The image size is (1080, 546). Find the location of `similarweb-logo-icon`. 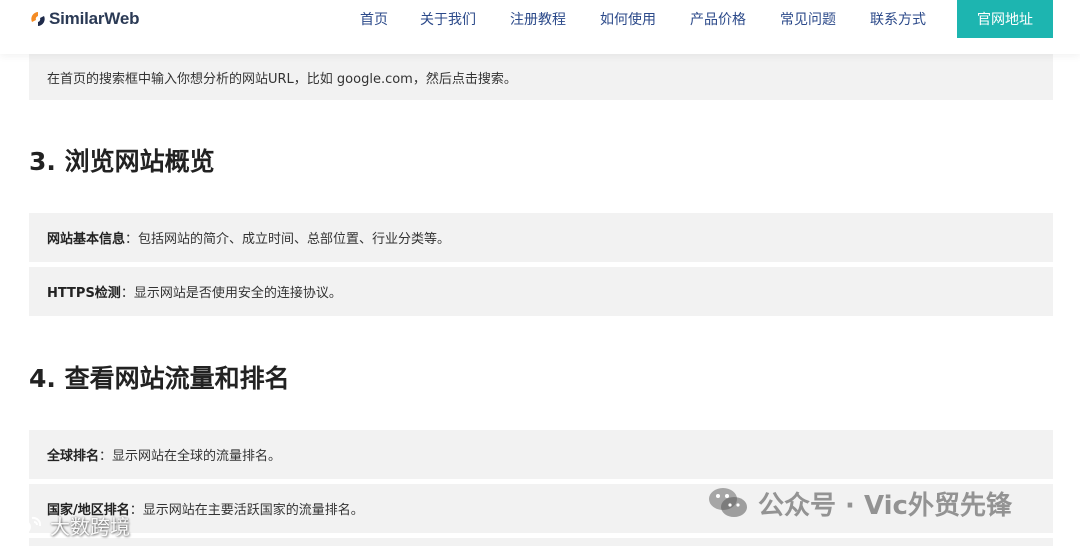

similarweb-logo-icon is located at coordinates (38, 19).